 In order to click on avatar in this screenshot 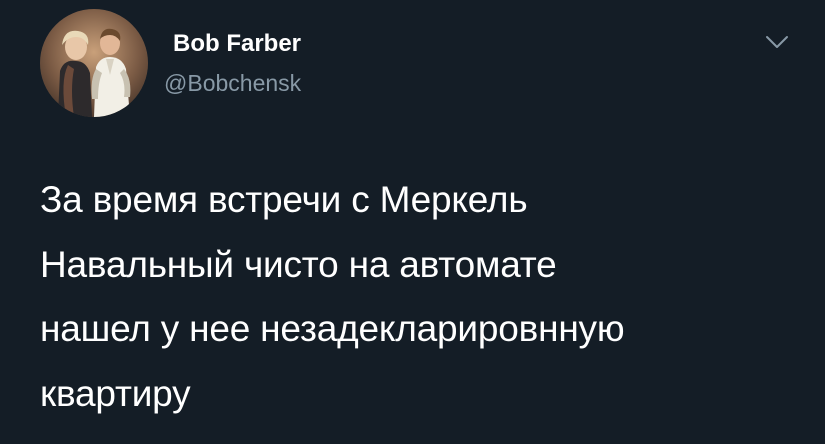, I will do `click(94, 63)`.